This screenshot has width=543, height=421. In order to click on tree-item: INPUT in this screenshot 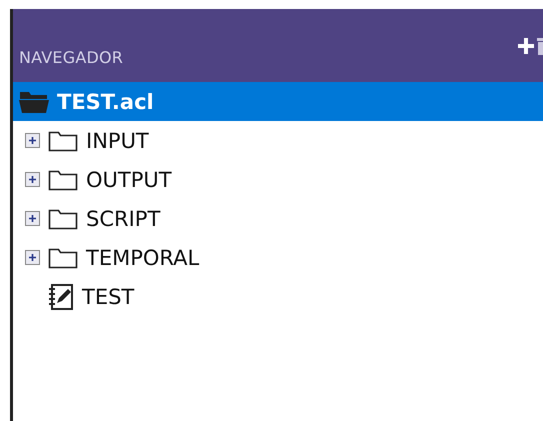, I will do `click(278, 140)`.